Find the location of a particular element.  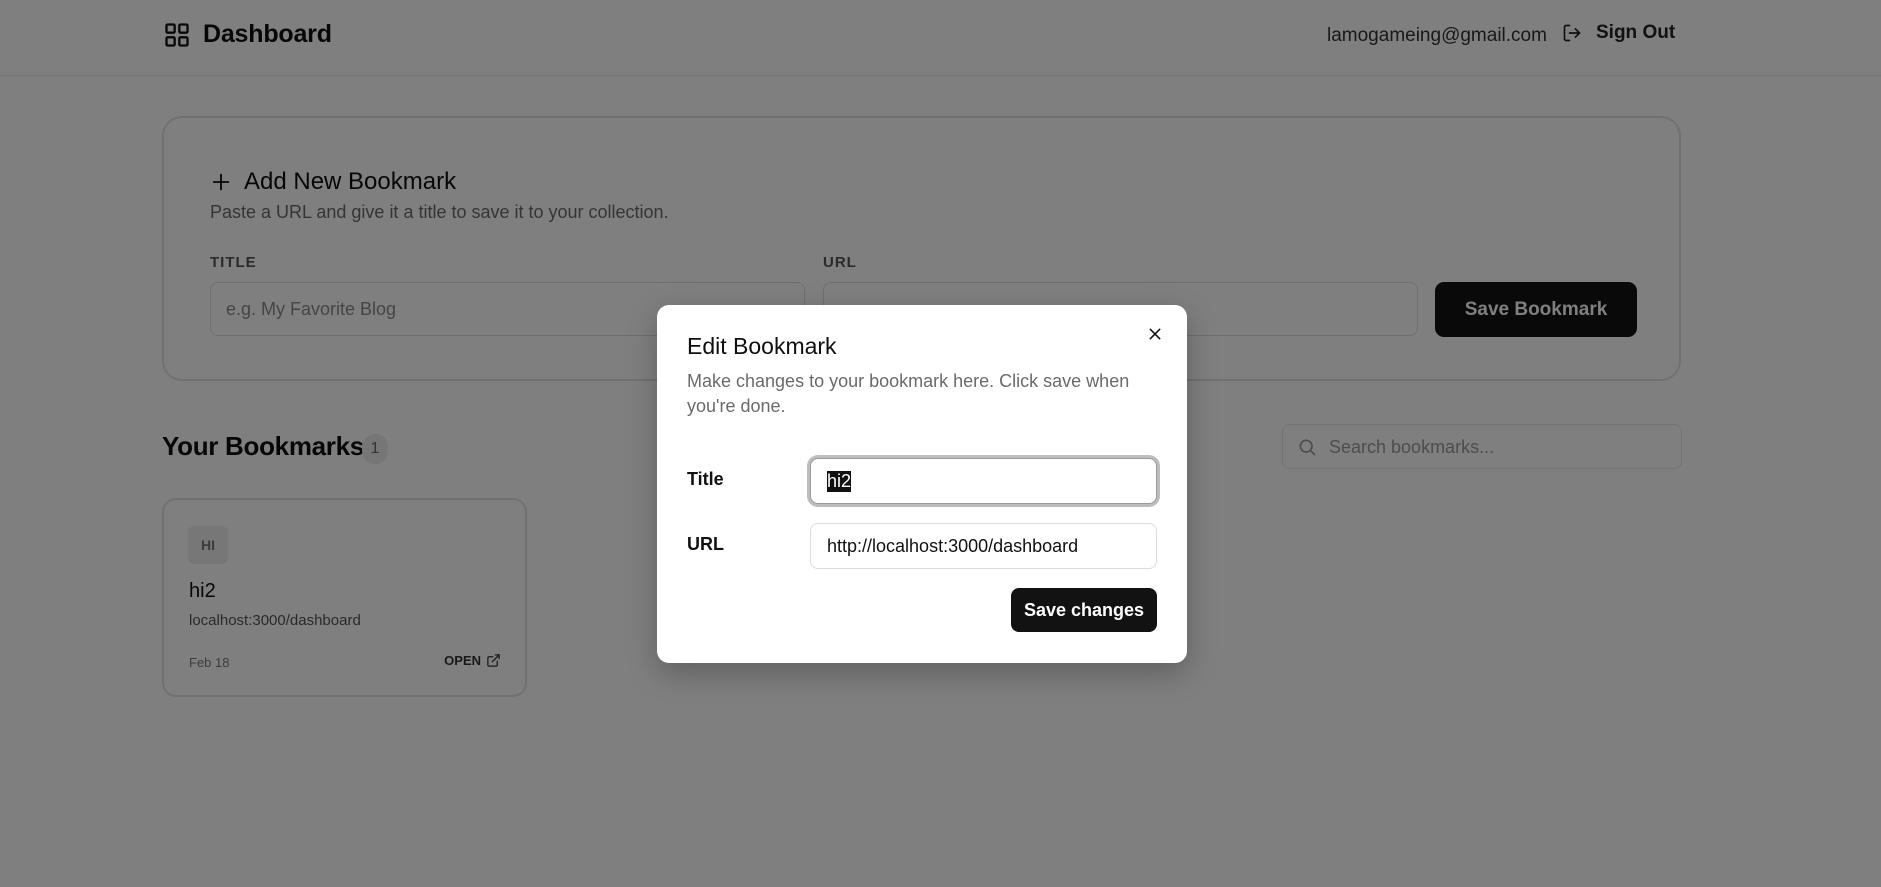

save-changes-button: Save changes is located at coordinates (1084, 610).